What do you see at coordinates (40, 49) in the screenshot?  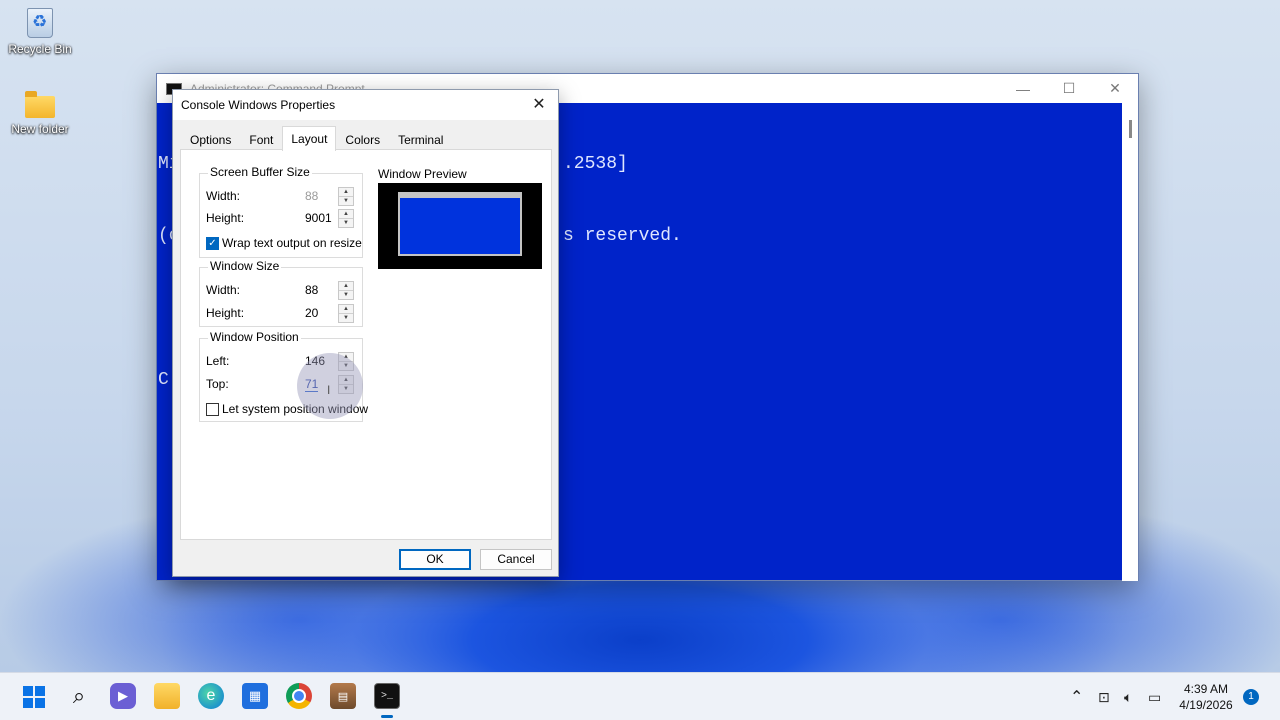 I see `desktop-icon-label: Recycle Bin` at bounding box center [40, 49].